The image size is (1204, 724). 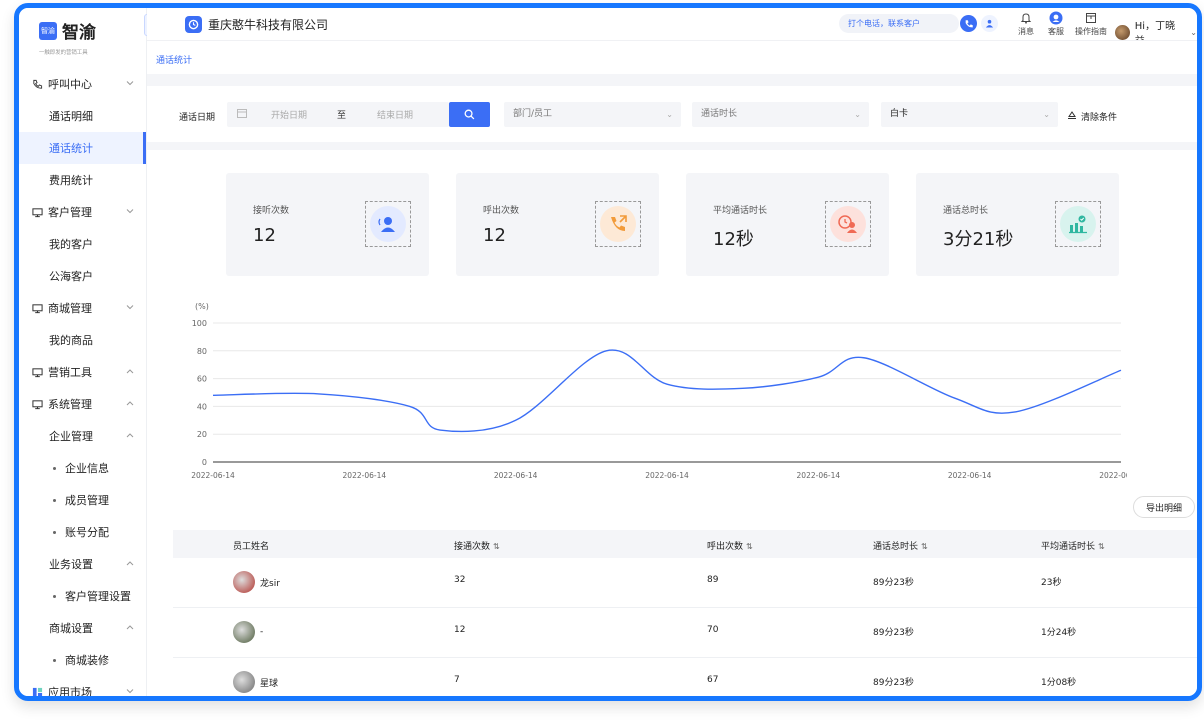 I want to click on sidebar-item-label: 商城装修, so click(x=87, y=660).